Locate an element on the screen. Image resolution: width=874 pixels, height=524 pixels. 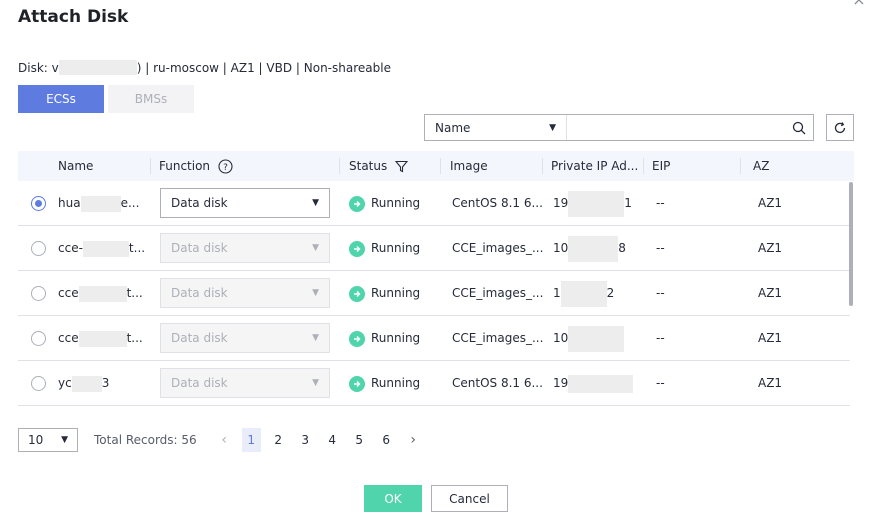
column-header-function-label: Function is located at coordinates (185, 166).